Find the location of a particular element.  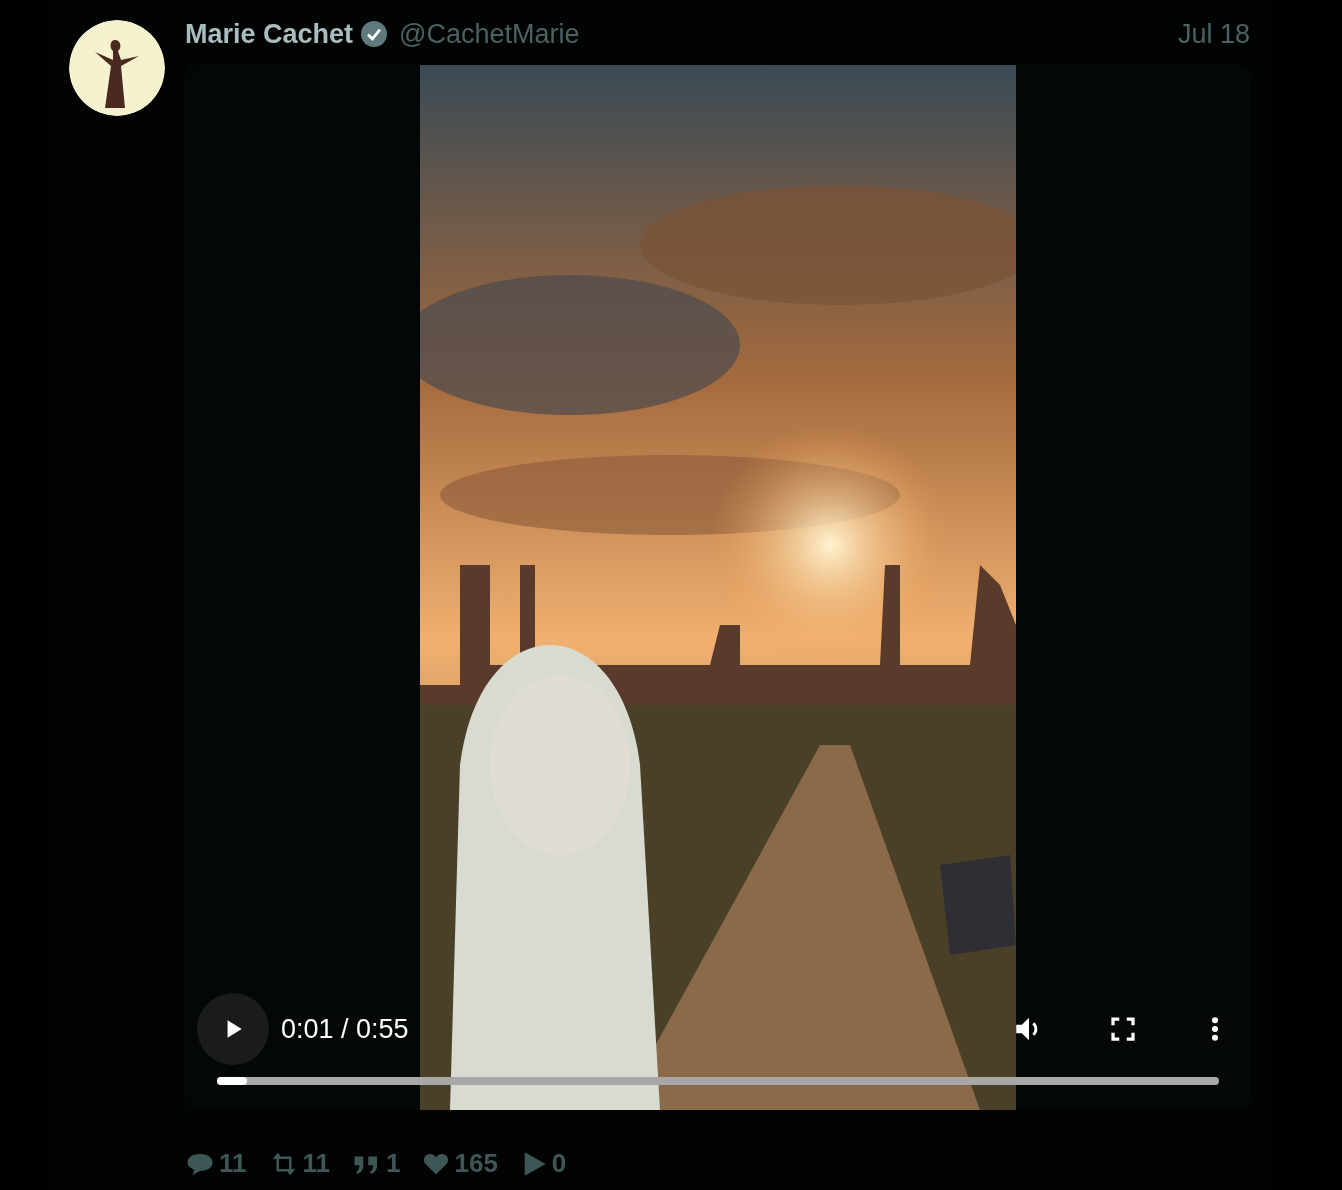

author-name: Marie Cachet is located at coordinates (269, 34).